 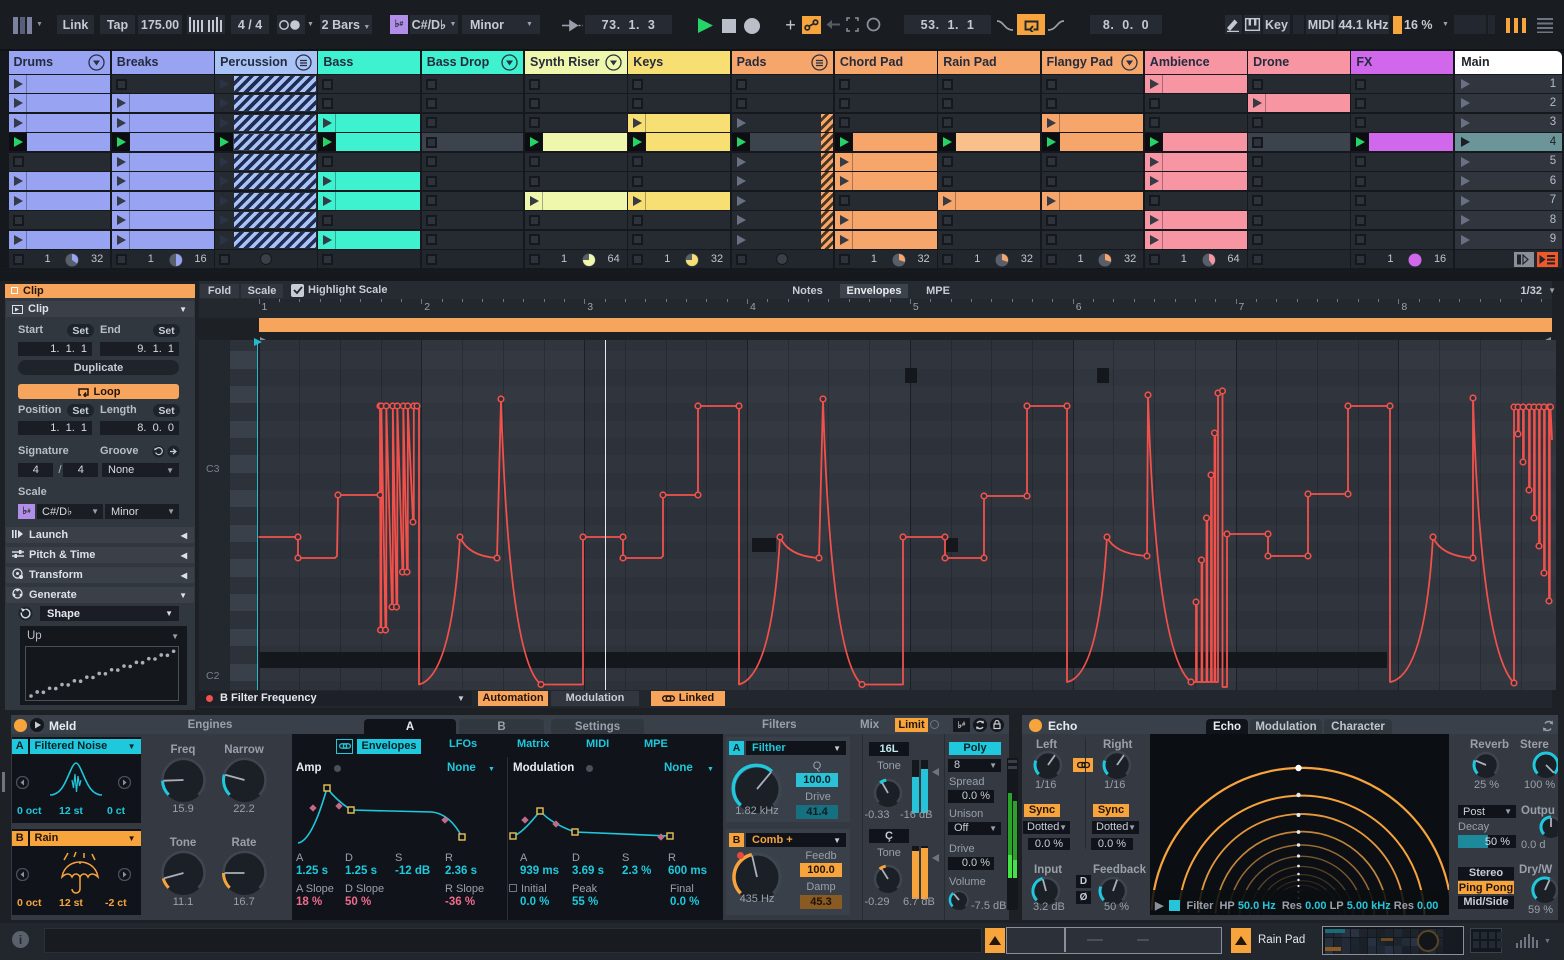 What do you see at coordinates (20, 940) in the screenshot?
I see `svg-text: i` at bounding box center [20, 940].